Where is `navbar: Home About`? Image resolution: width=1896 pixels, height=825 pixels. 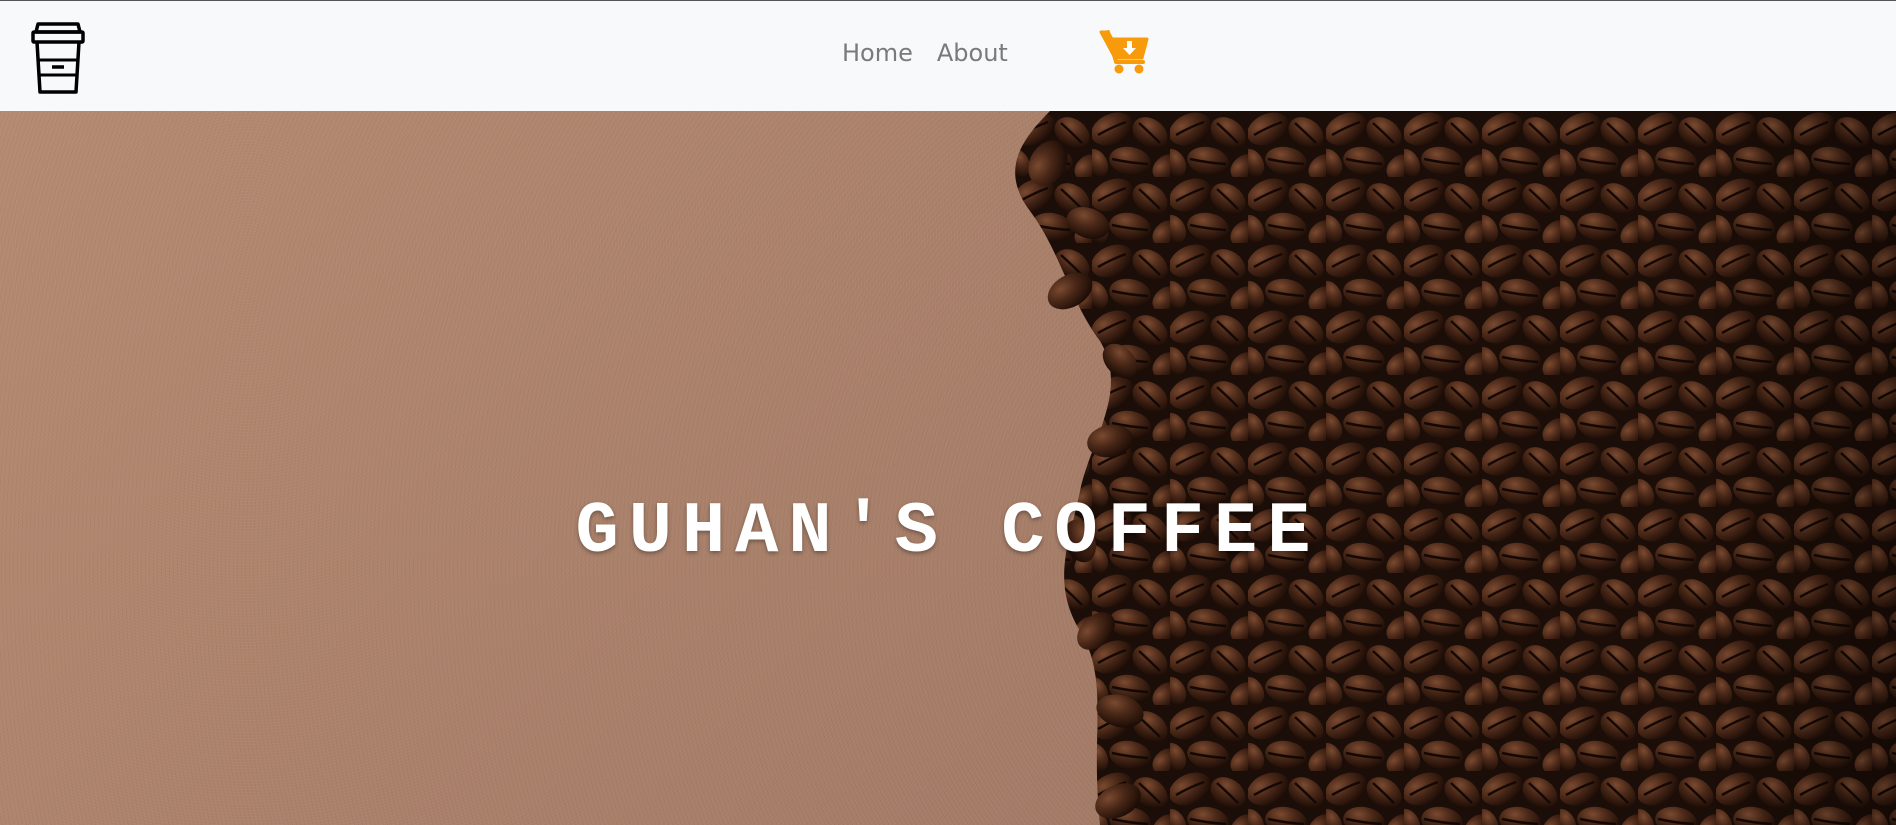
navbar: Home About is located at coordinates (948, 55).